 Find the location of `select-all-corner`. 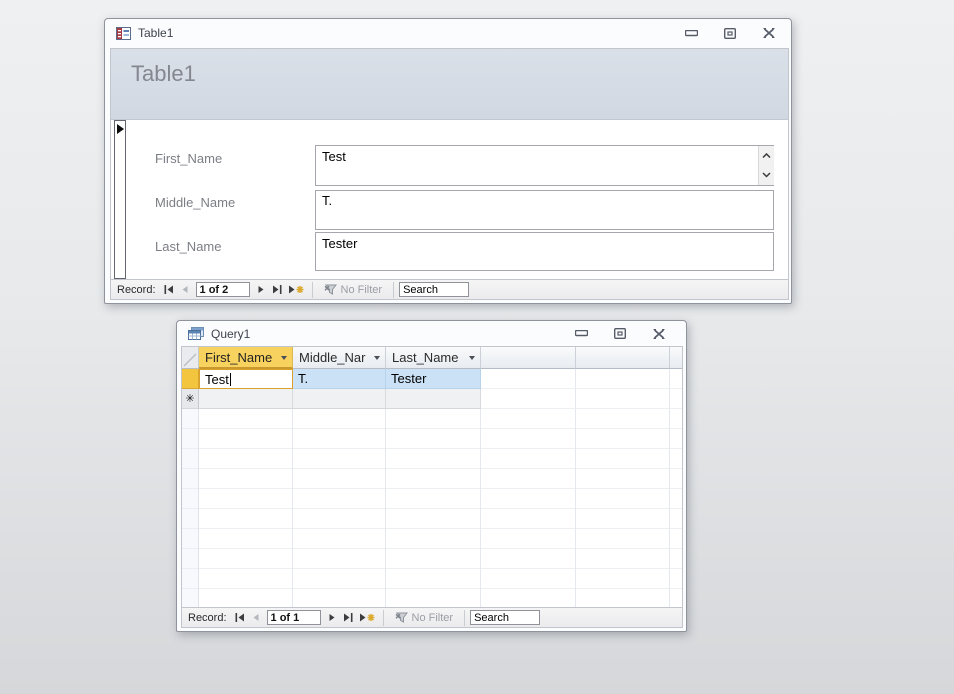

select-all-corner is located at coordinates (190, 358).